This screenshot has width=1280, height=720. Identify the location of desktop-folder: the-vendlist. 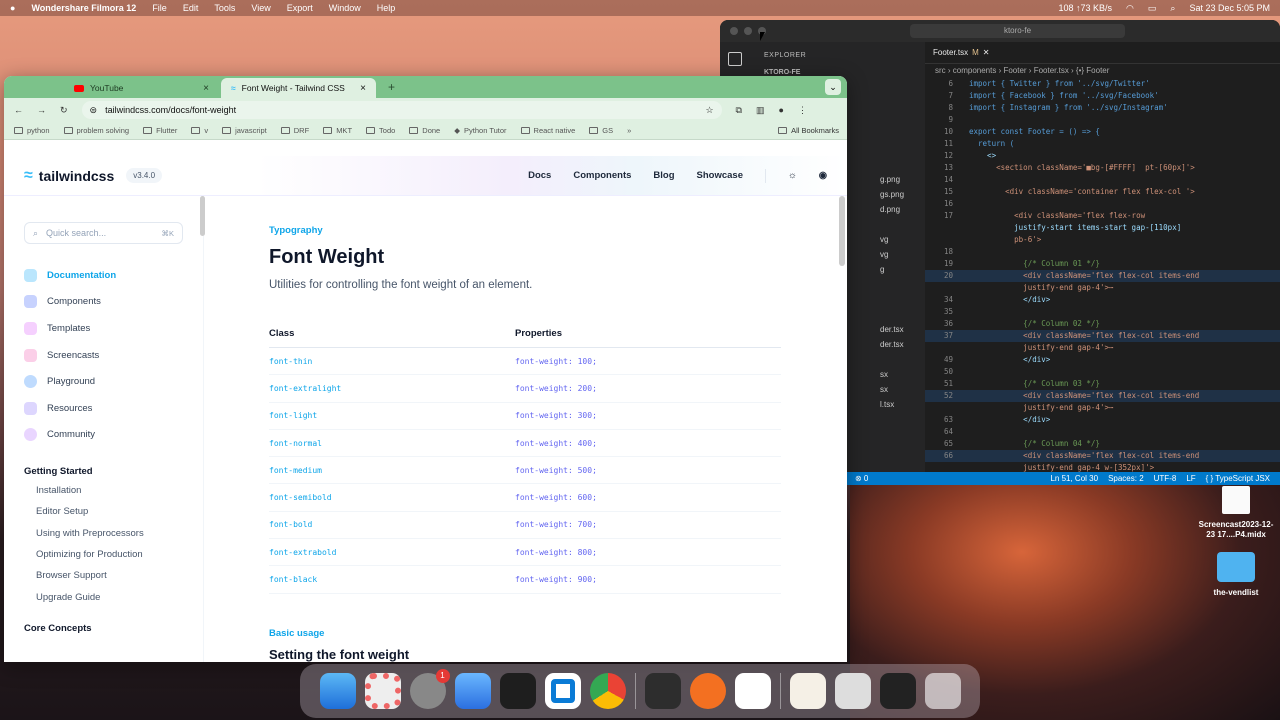
(1236, 575).